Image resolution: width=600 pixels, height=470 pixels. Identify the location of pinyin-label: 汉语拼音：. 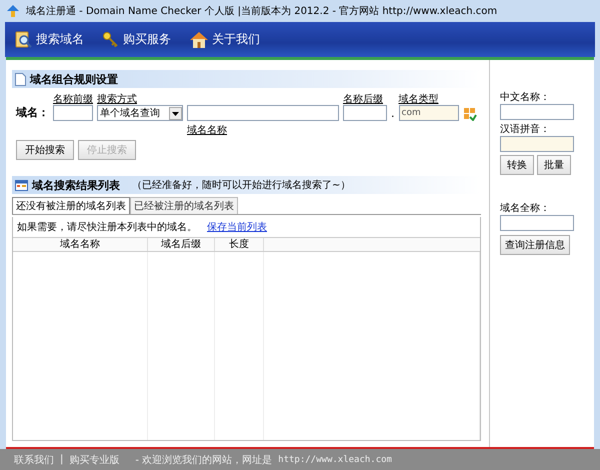
(525, 129).